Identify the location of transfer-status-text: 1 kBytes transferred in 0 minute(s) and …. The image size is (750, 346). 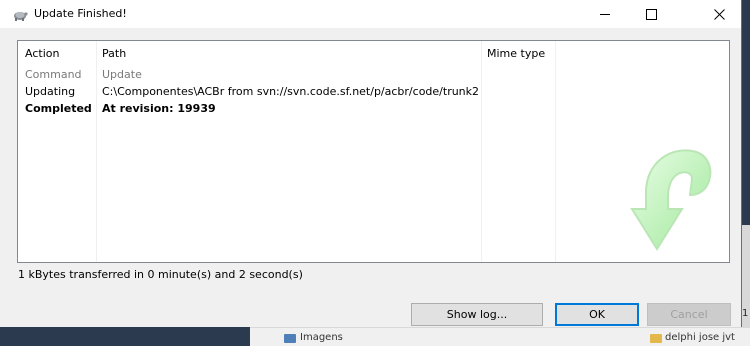
(160, 274).